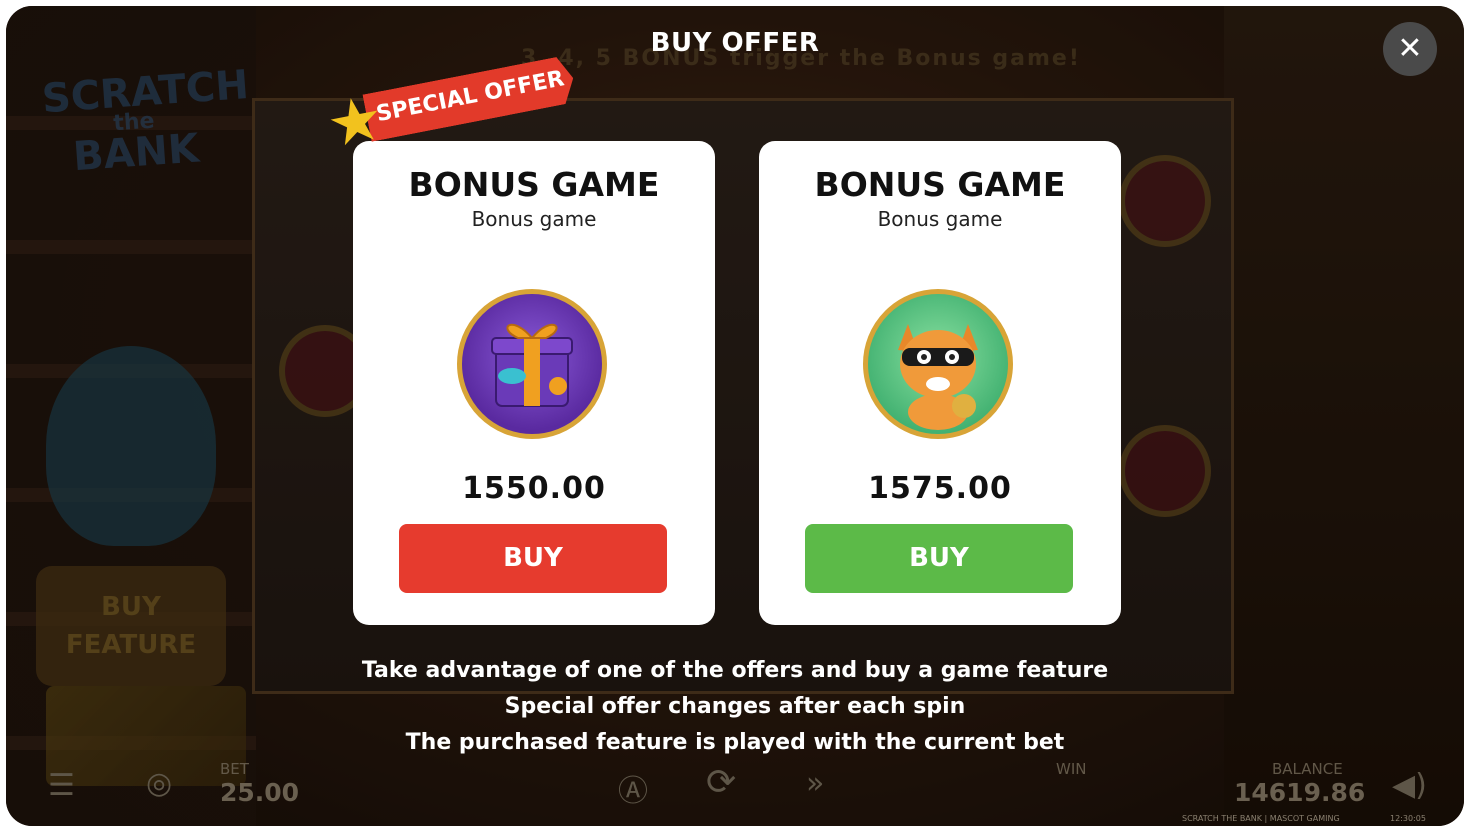  I want to click on balance-value: 14619.86, so click(1300, 792).